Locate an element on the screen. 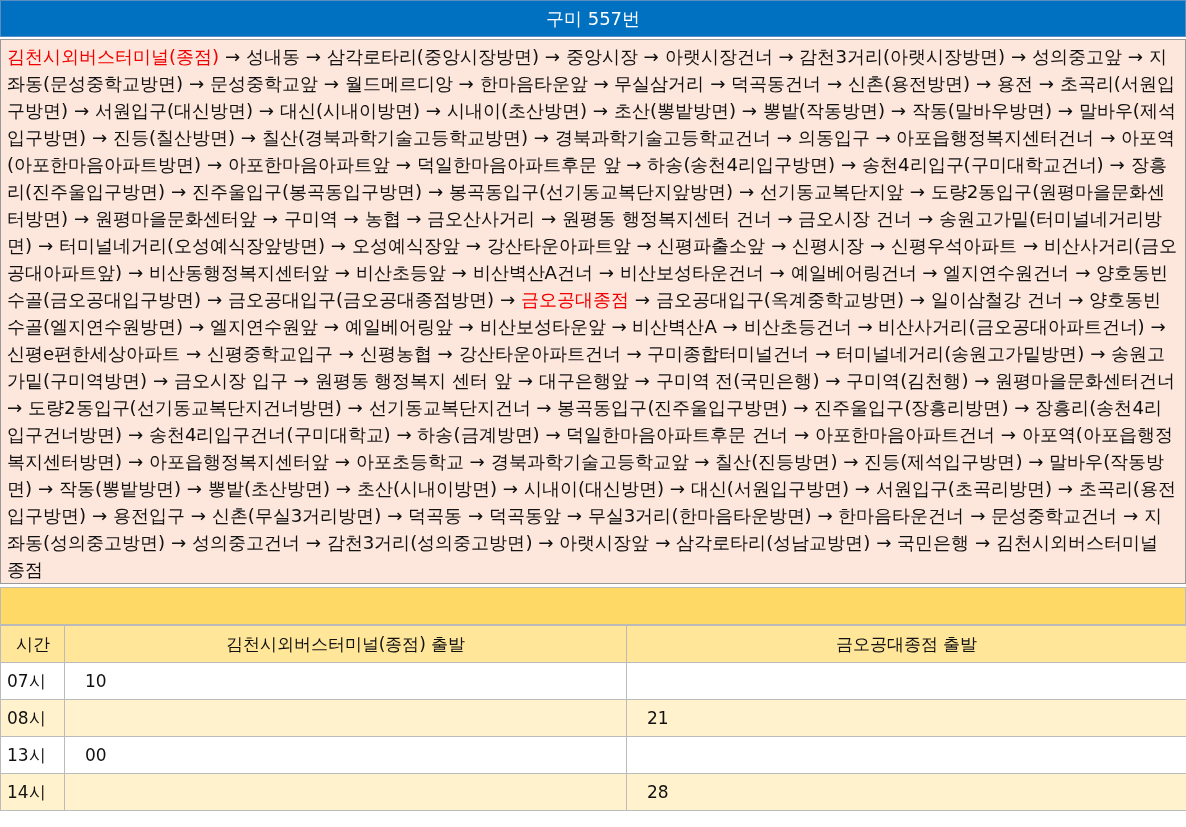  table-cell: 28 is located at coordinates (906, 792).